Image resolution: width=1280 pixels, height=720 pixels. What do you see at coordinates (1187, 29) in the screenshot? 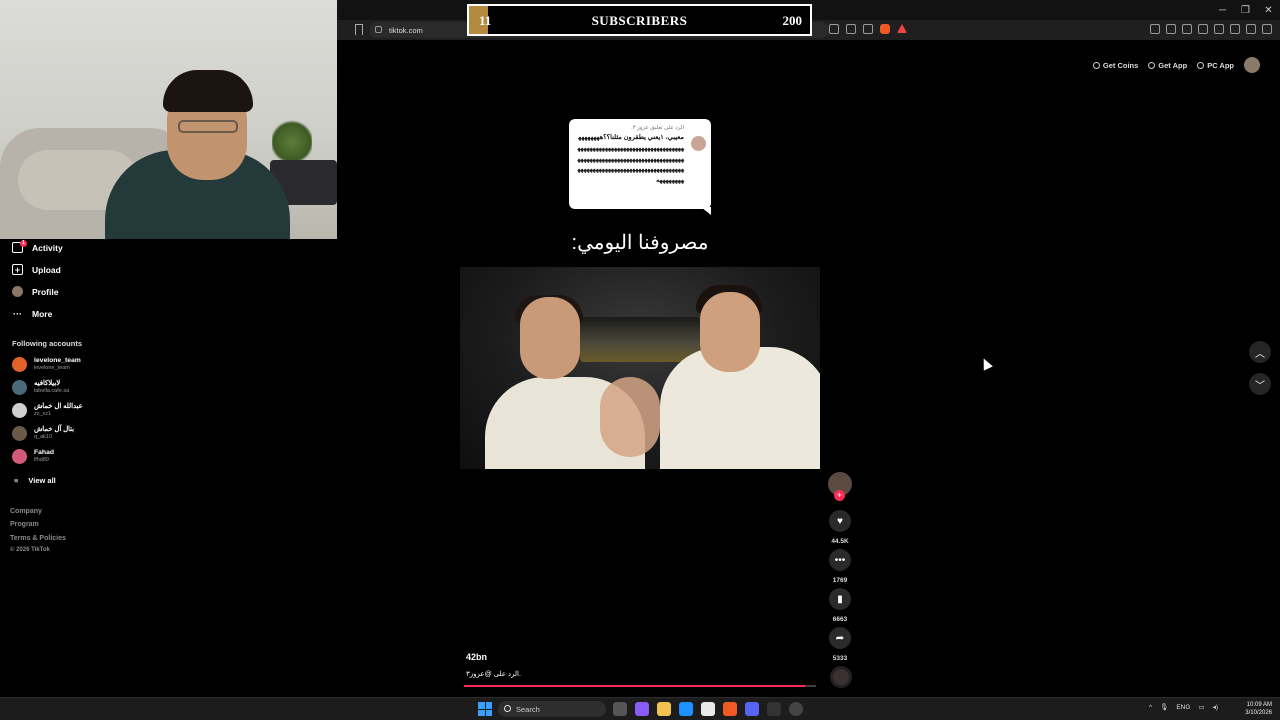
I see `media-icon` at bounding box center [1187, 29].